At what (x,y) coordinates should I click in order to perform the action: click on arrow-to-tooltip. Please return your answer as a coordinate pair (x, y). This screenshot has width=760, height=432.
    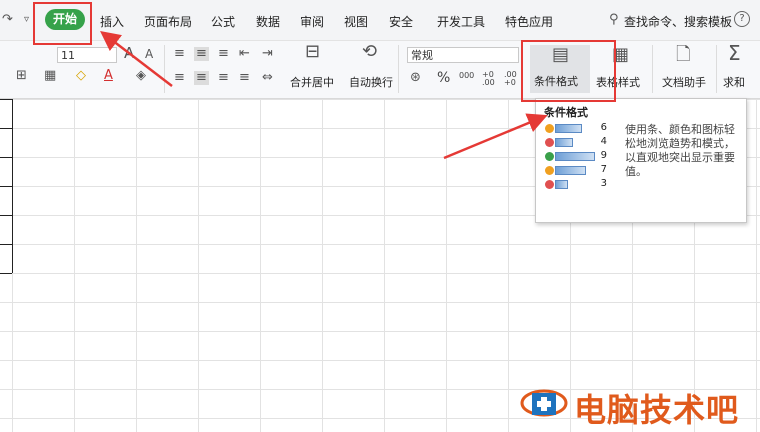
    Looking at the image, I should click on (495, 136).